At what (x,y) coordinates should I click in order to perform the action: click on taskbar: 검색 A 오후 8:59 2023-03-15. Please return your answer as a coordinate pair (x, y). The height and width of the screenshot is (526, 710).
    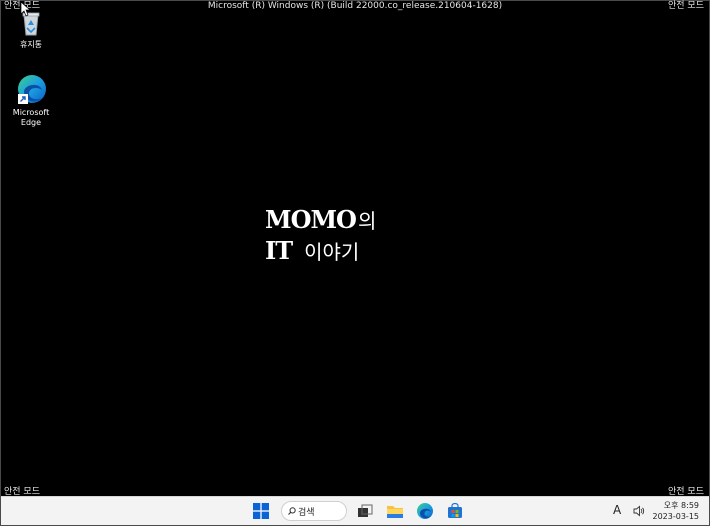
    Looking at the image, I should click on (355, 510).